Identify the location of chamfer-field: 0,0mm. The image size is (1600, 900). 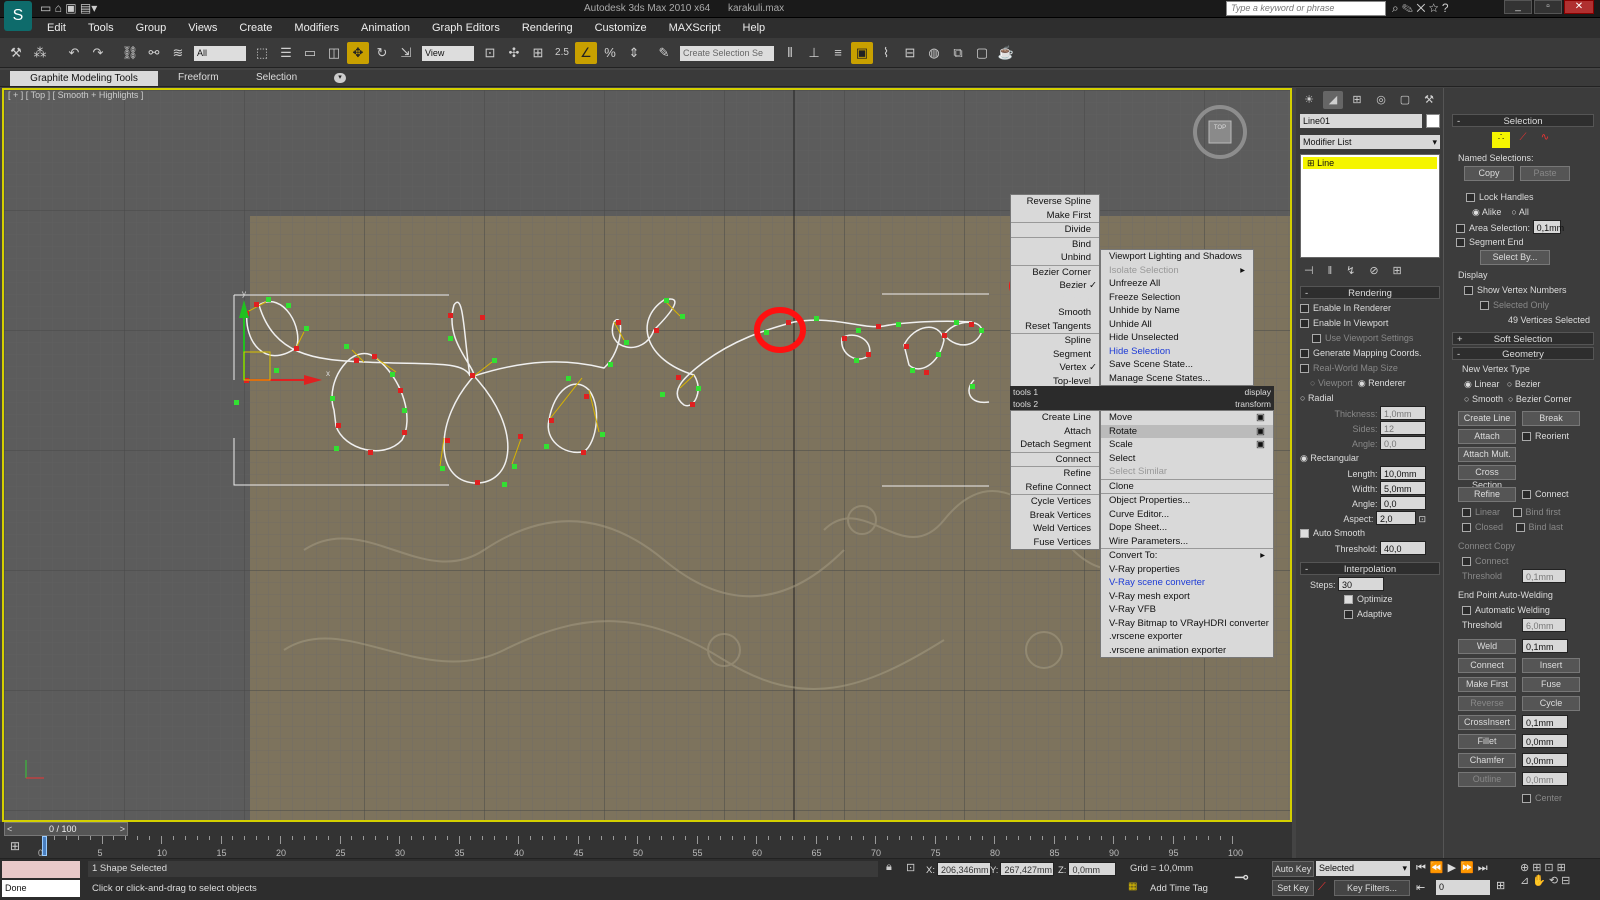
(1545, 760).